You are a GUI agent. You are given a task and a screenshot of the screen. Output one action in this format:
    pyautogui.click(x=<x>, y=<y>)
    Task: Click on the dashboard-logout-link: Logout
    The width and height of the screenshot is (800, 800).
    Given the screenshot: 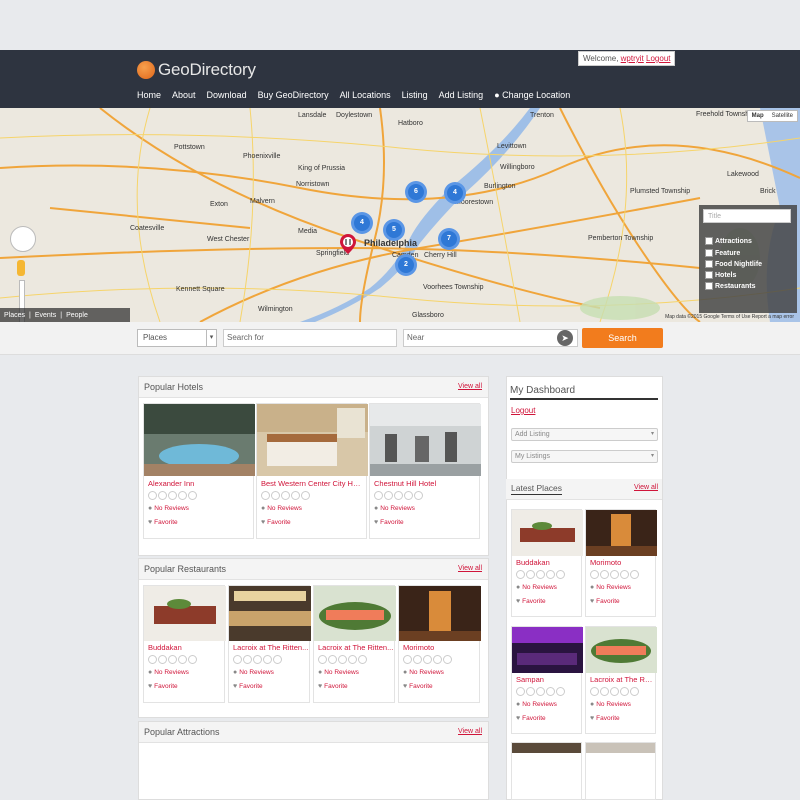 What is the action you would take?
    pyautogui.click(x=523, y=410)
    